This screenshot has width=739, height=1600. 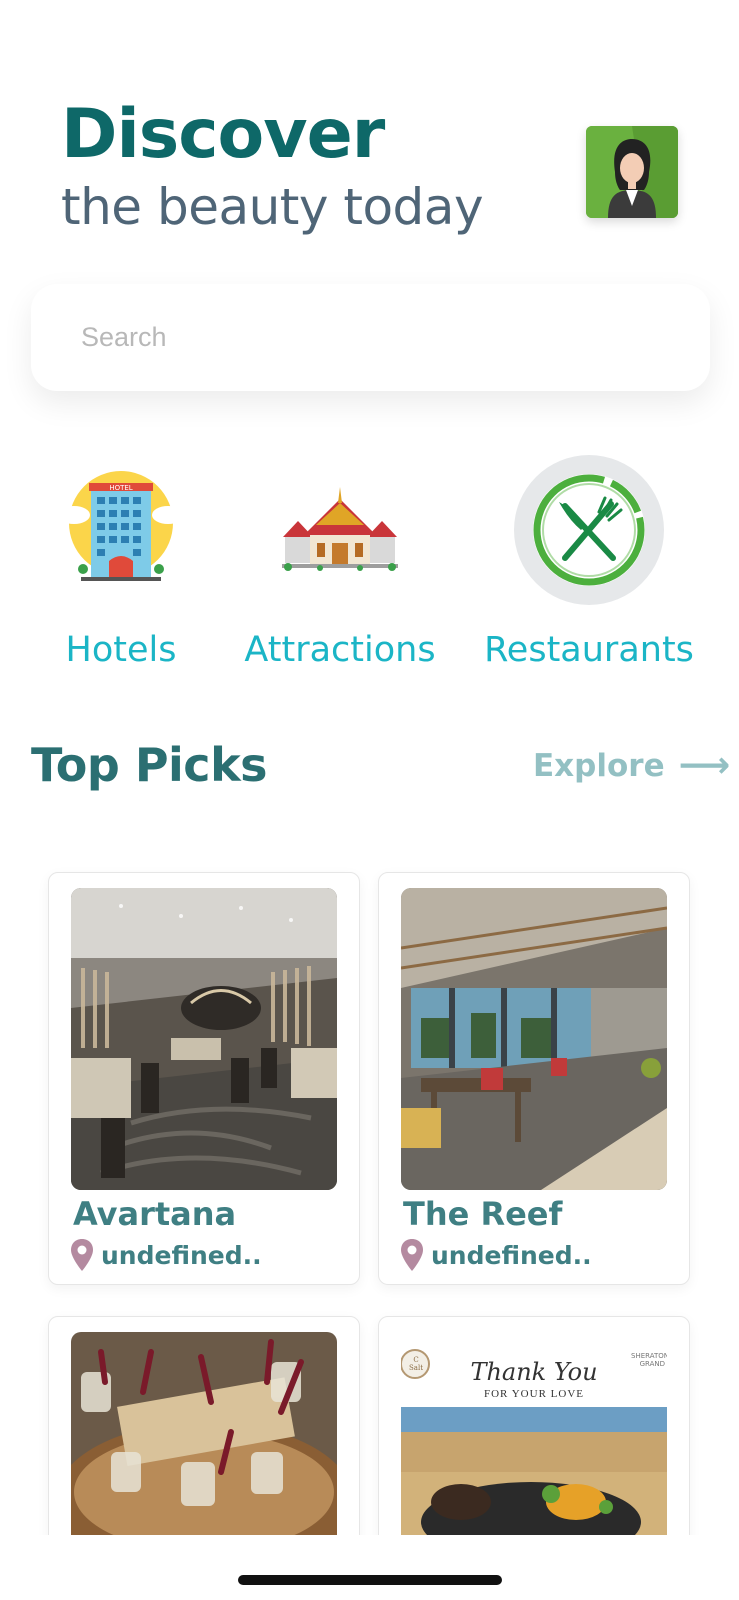 I want to click on category-restaurants: Restaurants, so click(x=589, y=562).